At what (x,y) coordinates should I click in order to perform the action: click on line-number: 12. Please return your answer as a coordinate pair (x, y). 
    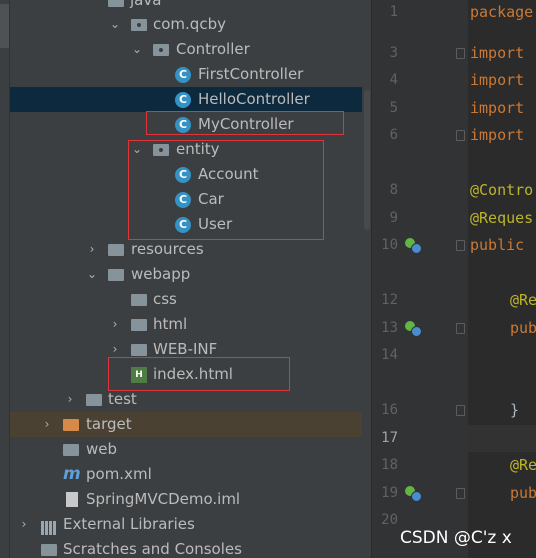
    Looking at the image, I should click on (389, 300).